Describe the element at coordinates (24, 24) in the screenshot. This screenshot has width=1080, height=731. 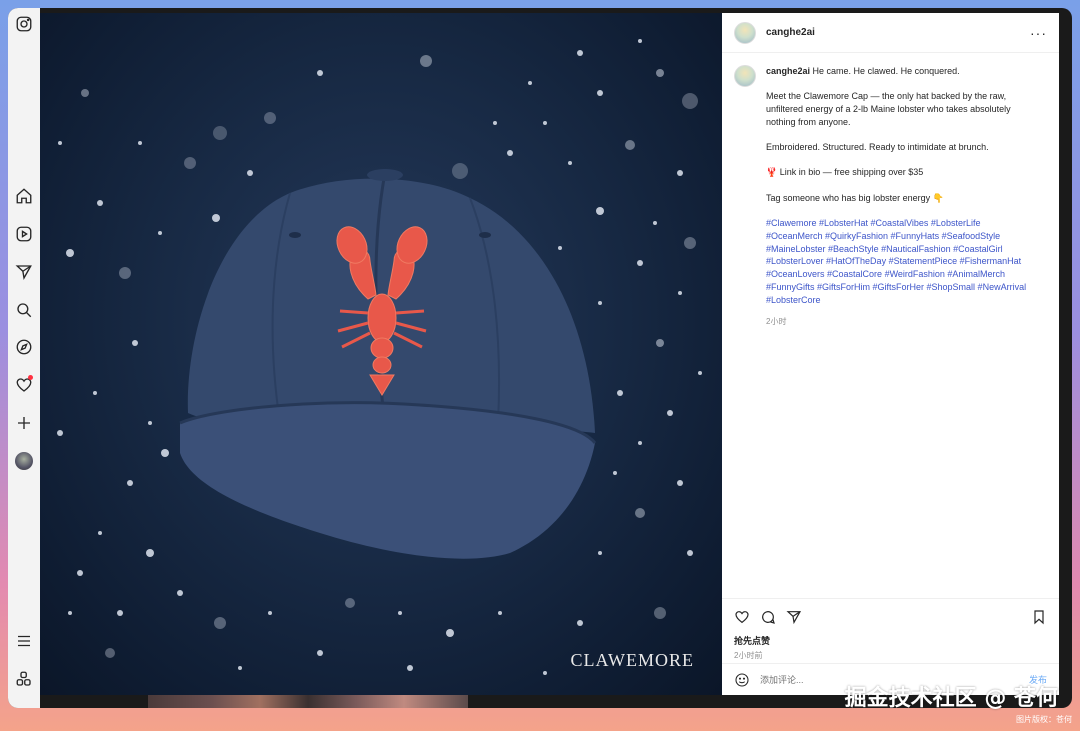
I see `instagram-icon` at that location.